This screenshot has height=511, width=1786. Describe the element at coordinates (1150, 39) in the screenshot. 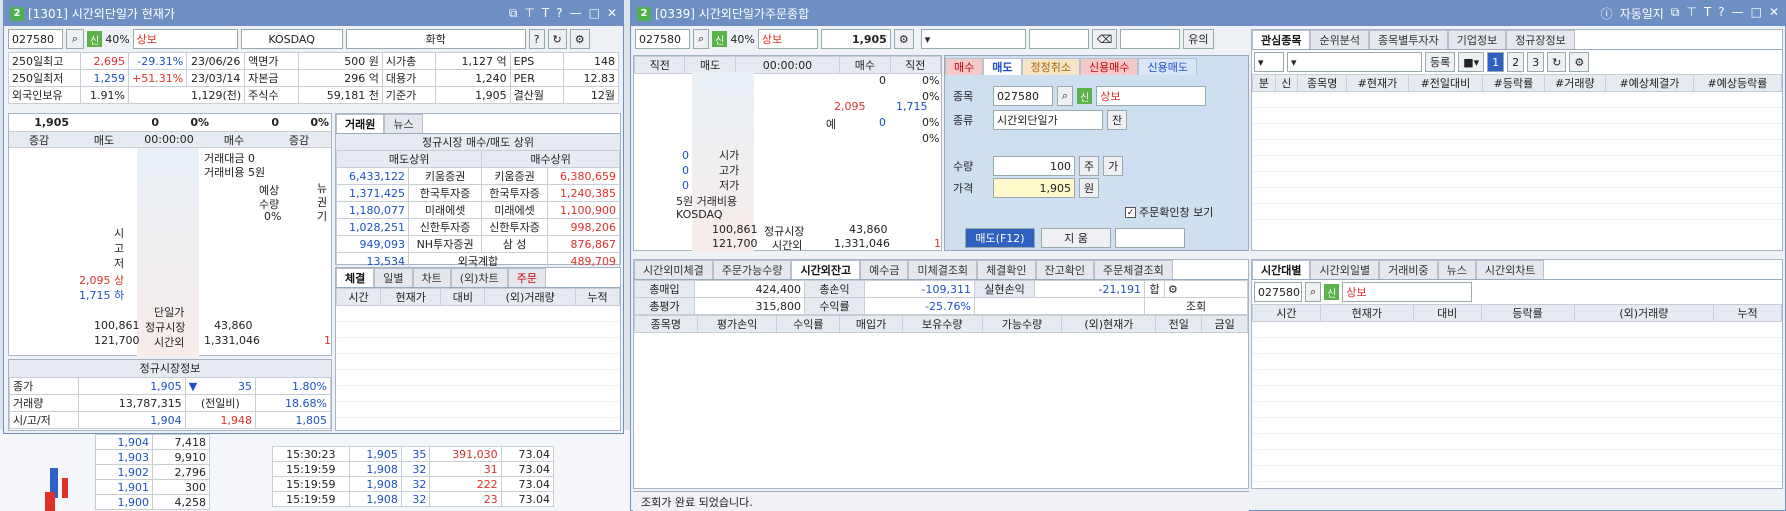

I see `misc-input` at that location.